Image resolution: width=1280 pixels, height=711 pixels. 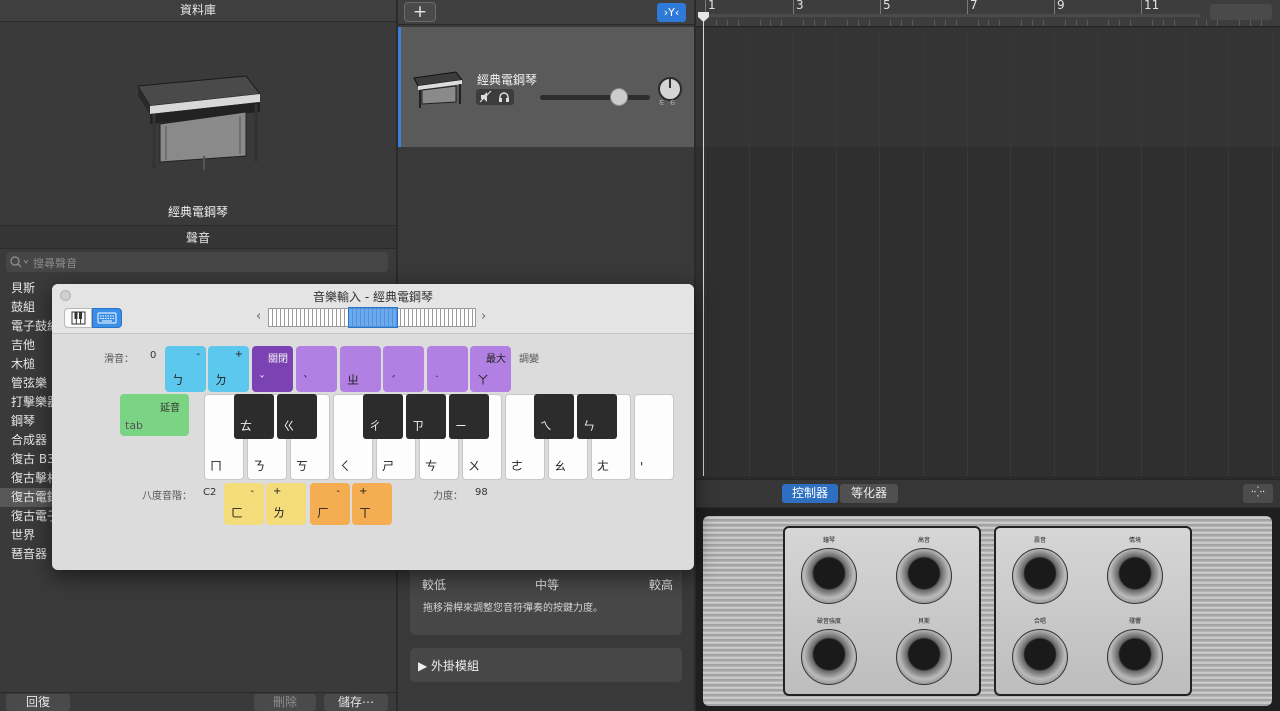 What do you see at coordinates (828, 540) in the screenshot?
I see `knob-label: 鐘琴` at bounding box center [828, 540].